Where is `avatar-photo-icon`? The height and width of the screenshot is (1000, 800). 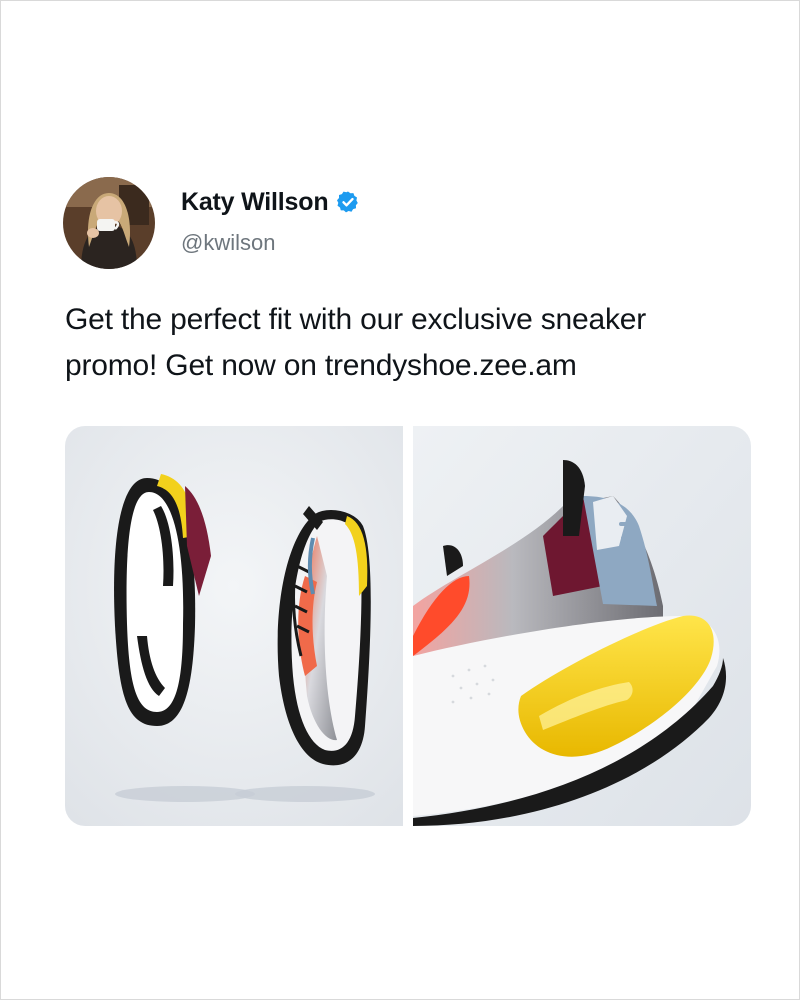
avatar-photo-icon is located at coordinates (109, 223).